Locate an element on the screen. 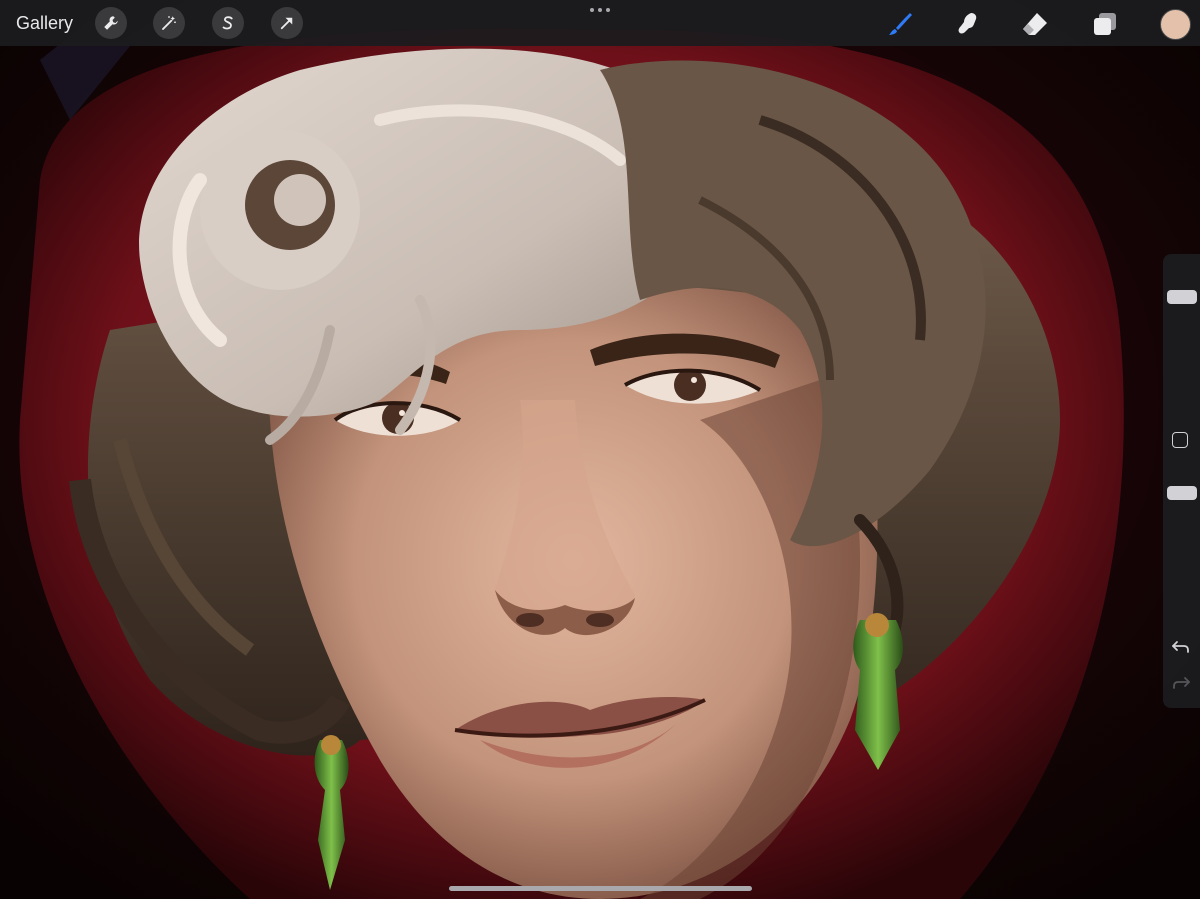 The height and width of the screenshot is (899, 1200). brush-icon is located at coordinates (900, 24).